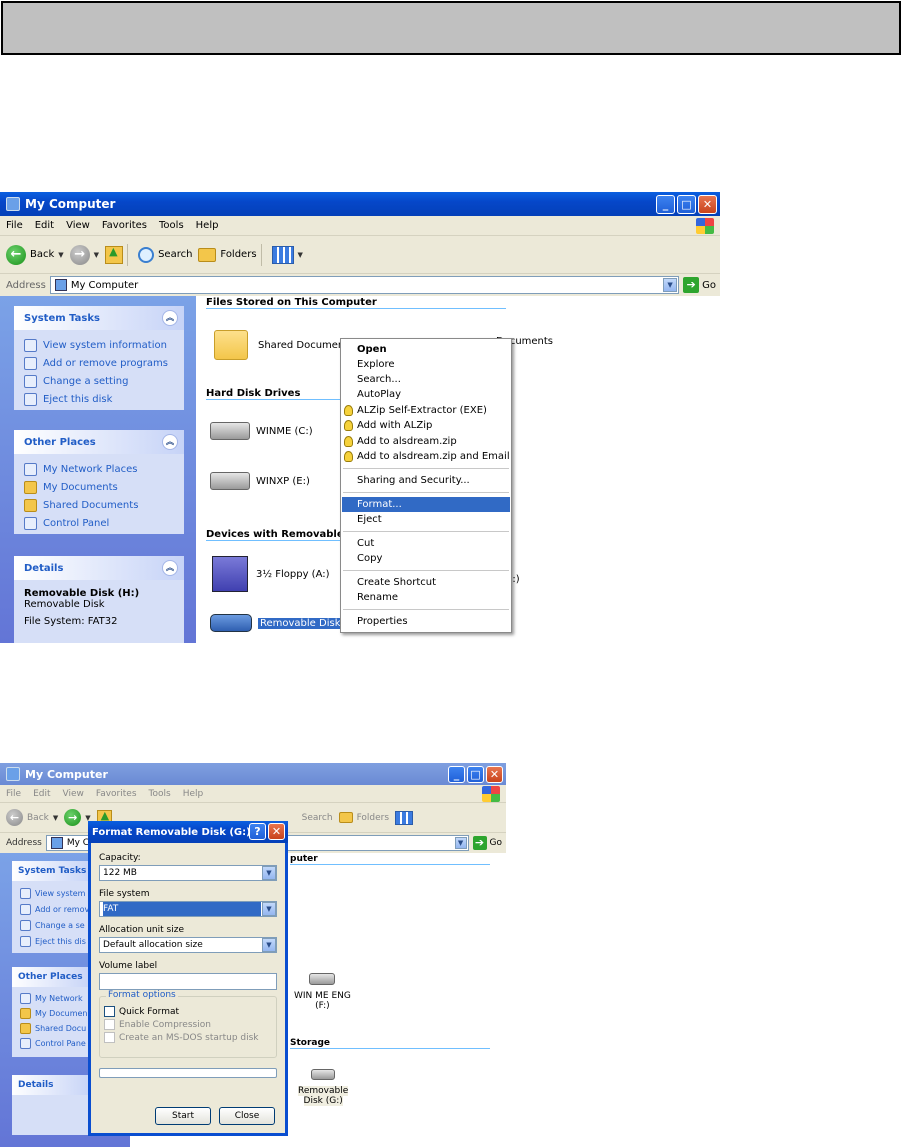  Describe the element at coordinates (99, 442) in the screenshot. I see `other-places-header: Other Places ︽` at that location.